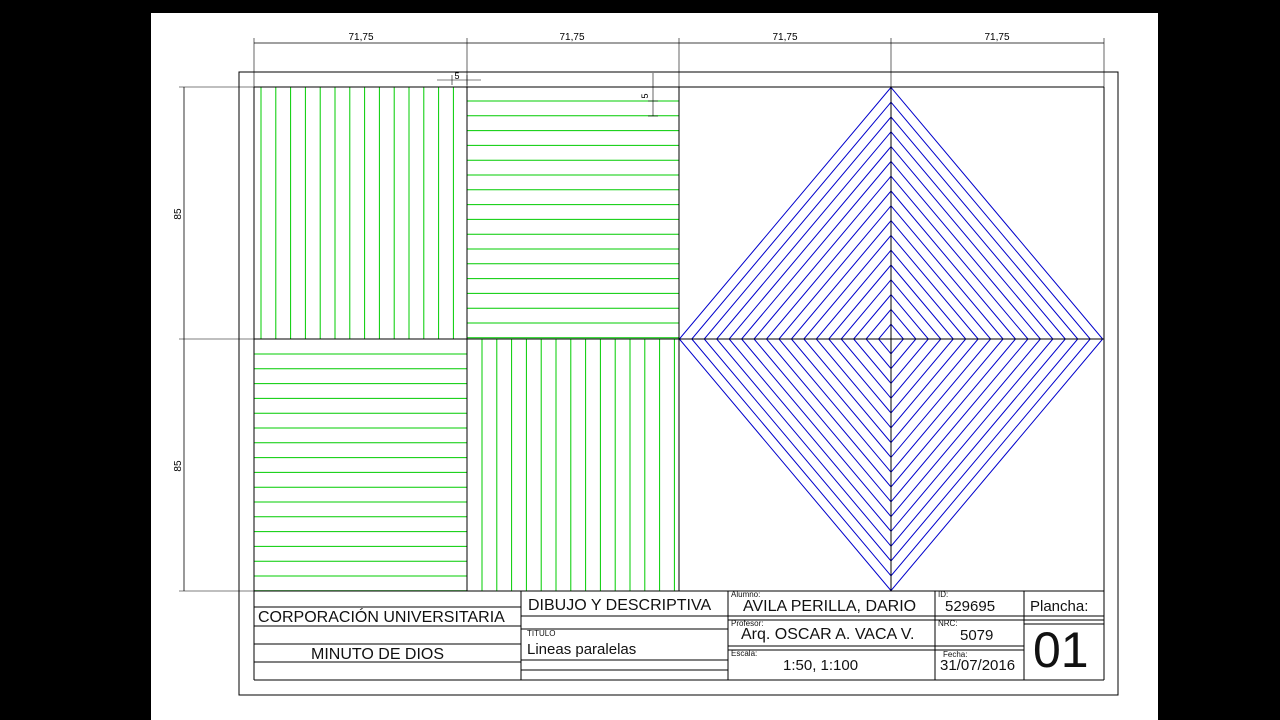 The image size is (1280, 720). I want to click on escala-value: 1:50, 1:100, so click(821, 665).